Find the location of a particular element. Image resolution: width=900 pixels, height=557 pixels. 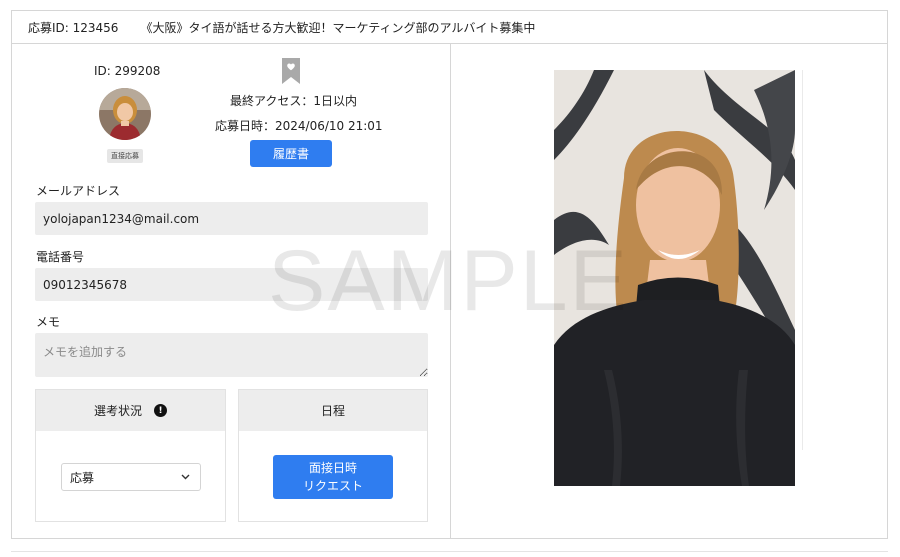

schedule-header: 日程 is located at coordinates (333, 410).